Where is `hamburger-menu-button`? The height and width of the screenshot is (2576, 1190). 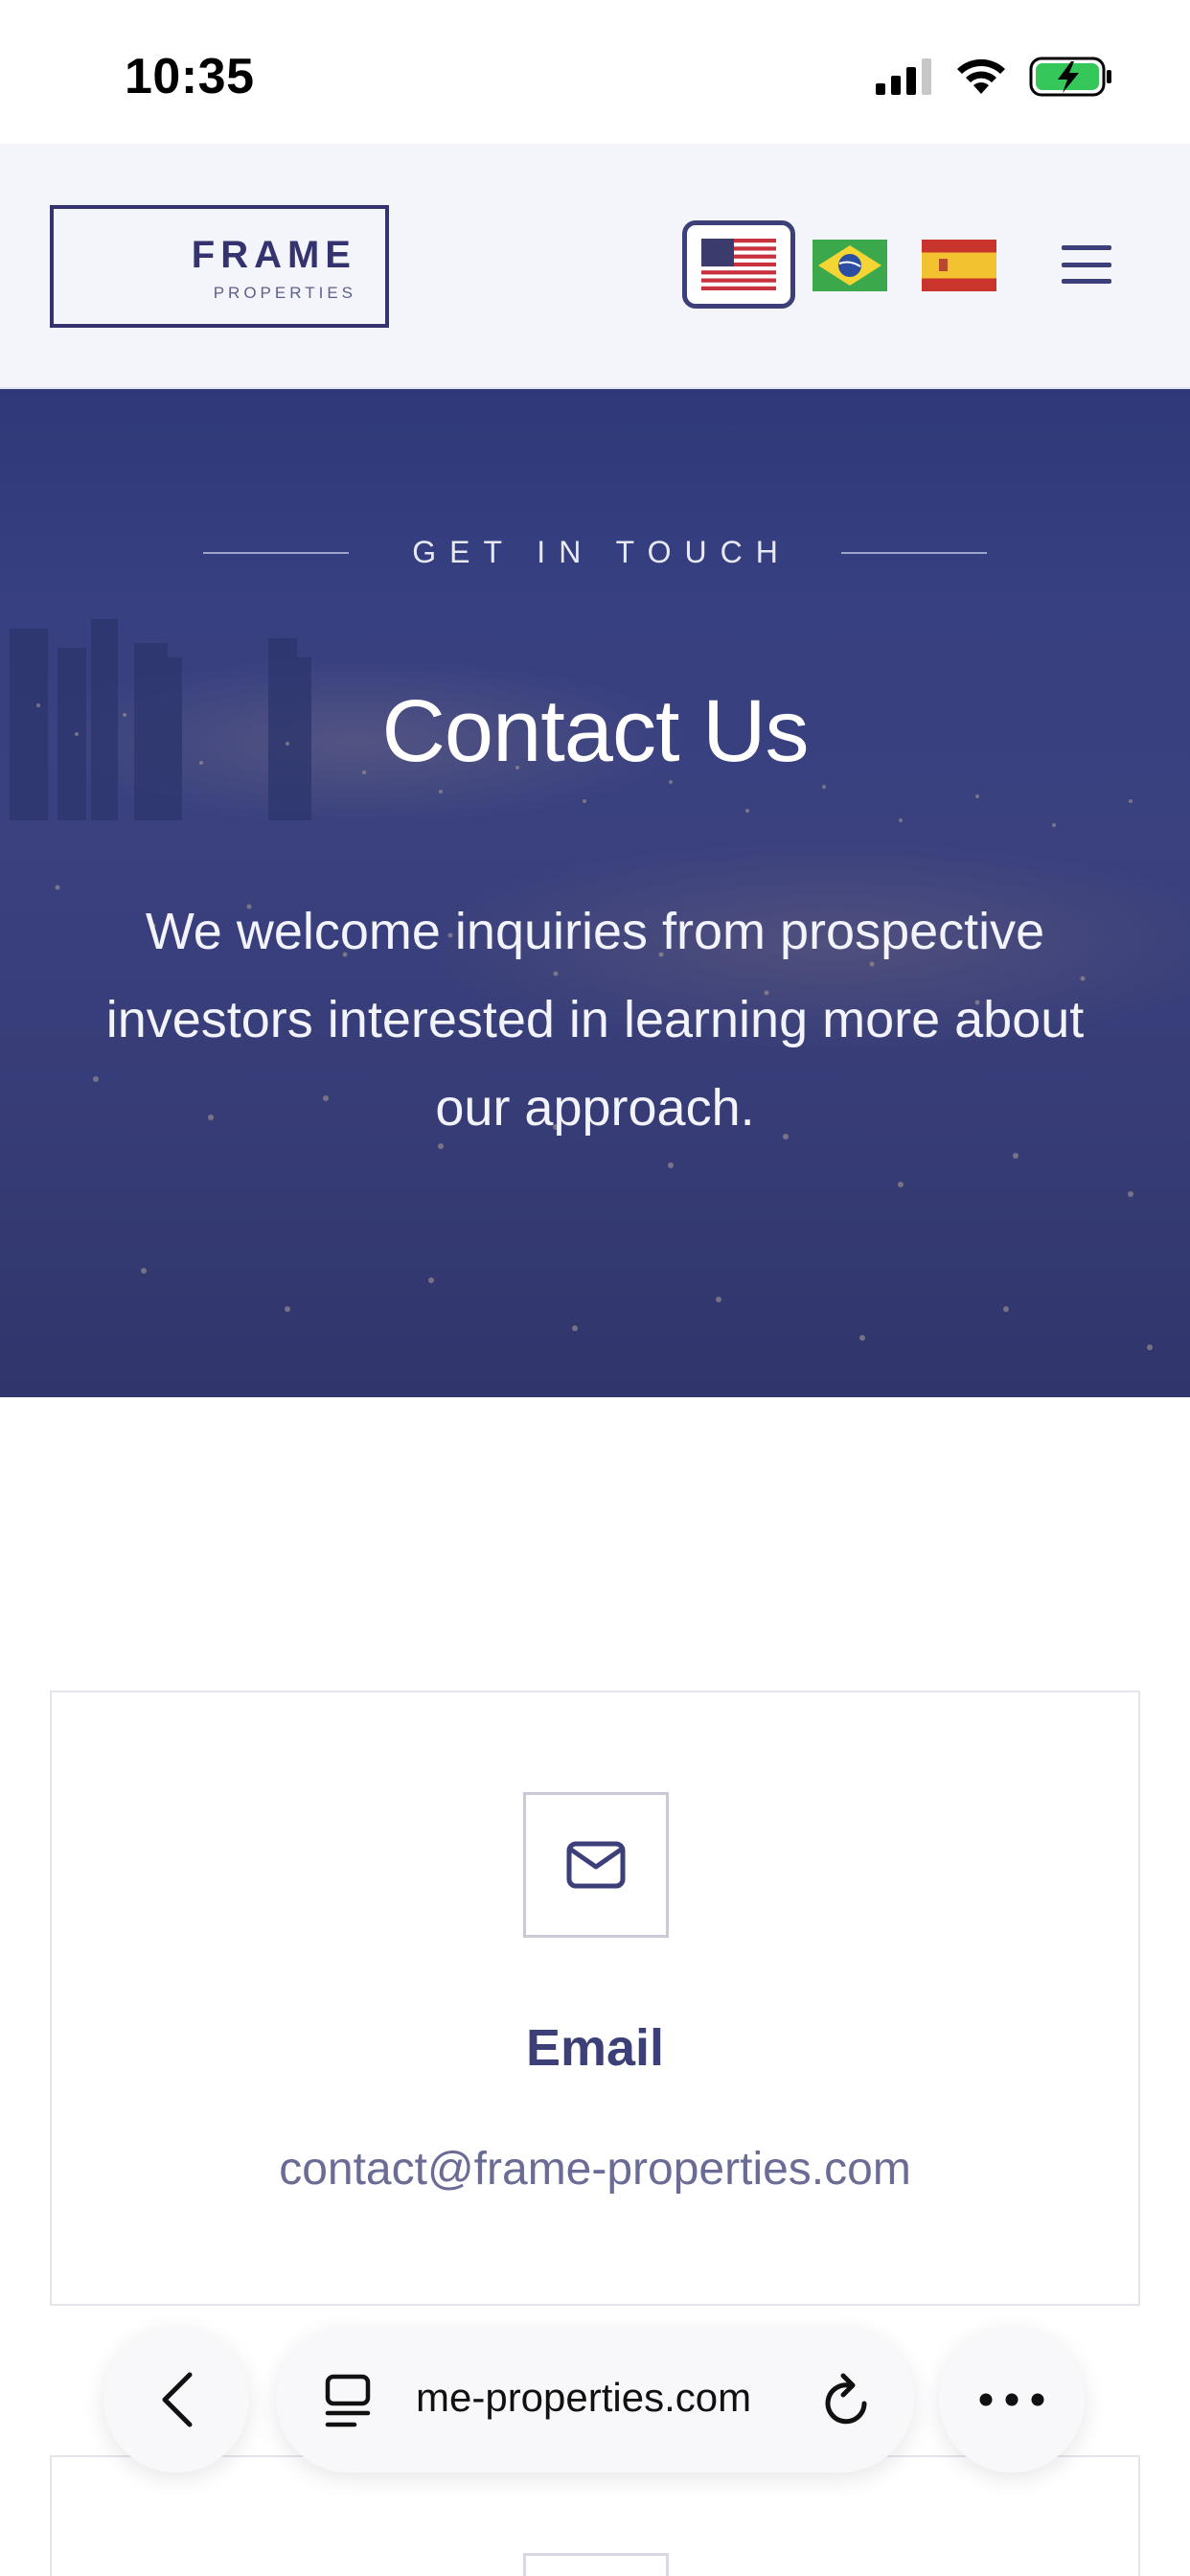
hamburger-menu-button is located at coordinates (1087, 264).